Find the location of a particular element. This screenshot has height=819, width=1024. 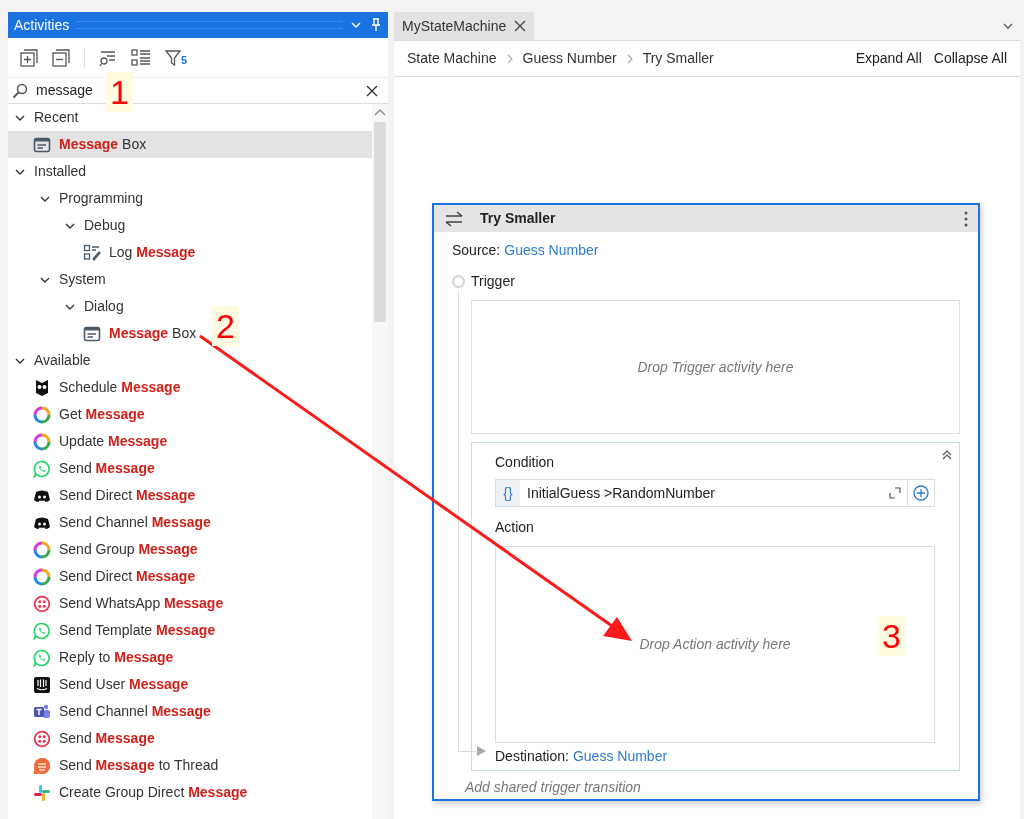

tree-group-label: Available is located at coordinates (62, 360).